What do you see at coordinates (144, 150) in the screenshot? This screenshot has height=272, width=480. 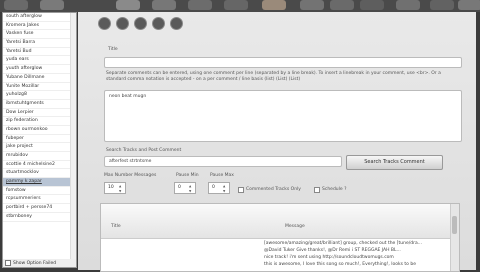 I see `search-label: Search Tracks and Post Comment` at bounding box center [144, 150].